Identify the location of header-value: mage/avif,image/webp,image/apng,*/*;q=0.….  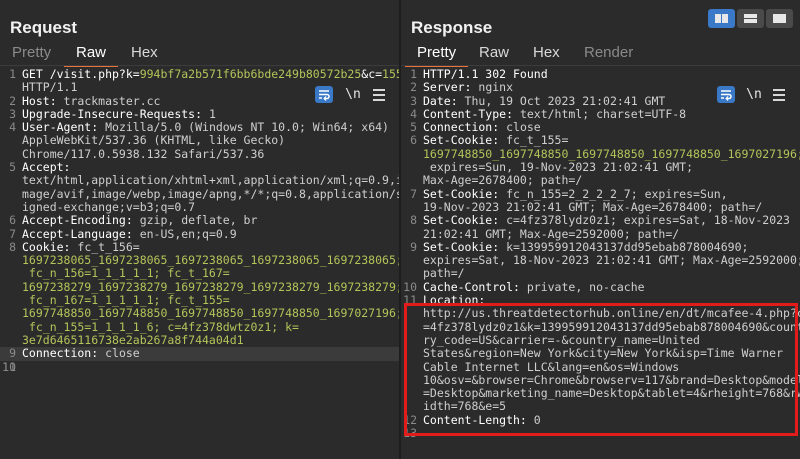
(210, 193).